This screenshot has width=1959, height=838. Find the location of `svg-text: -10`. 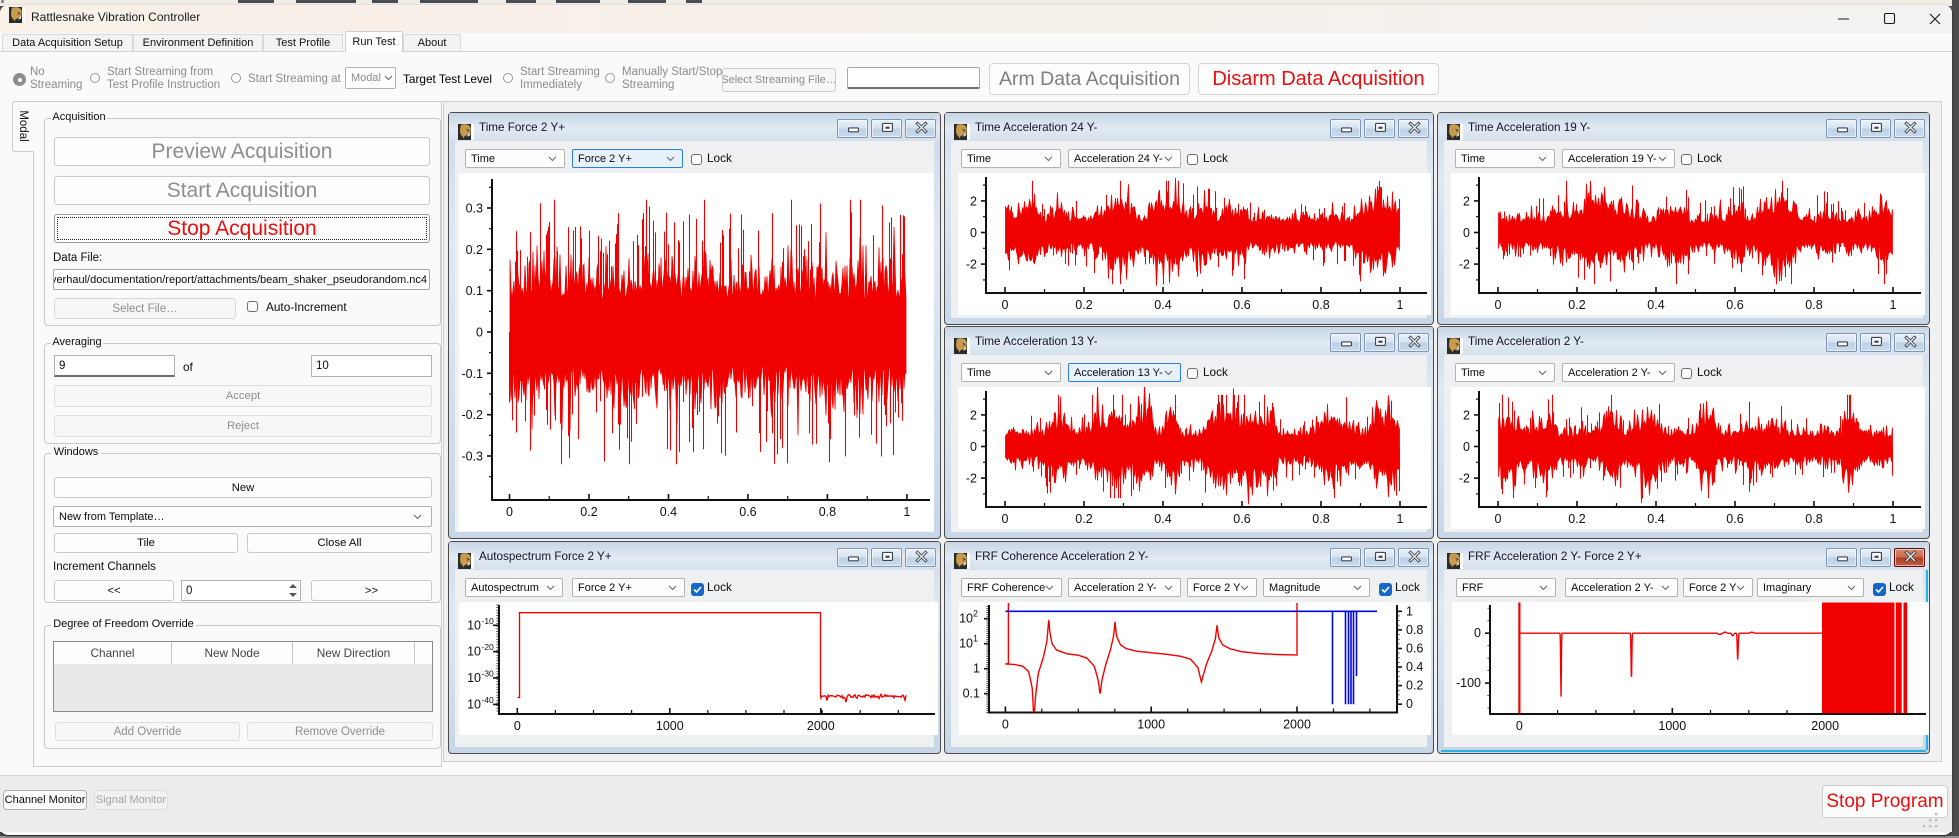

svg-text: -10 is located at coordinates (488, 621).